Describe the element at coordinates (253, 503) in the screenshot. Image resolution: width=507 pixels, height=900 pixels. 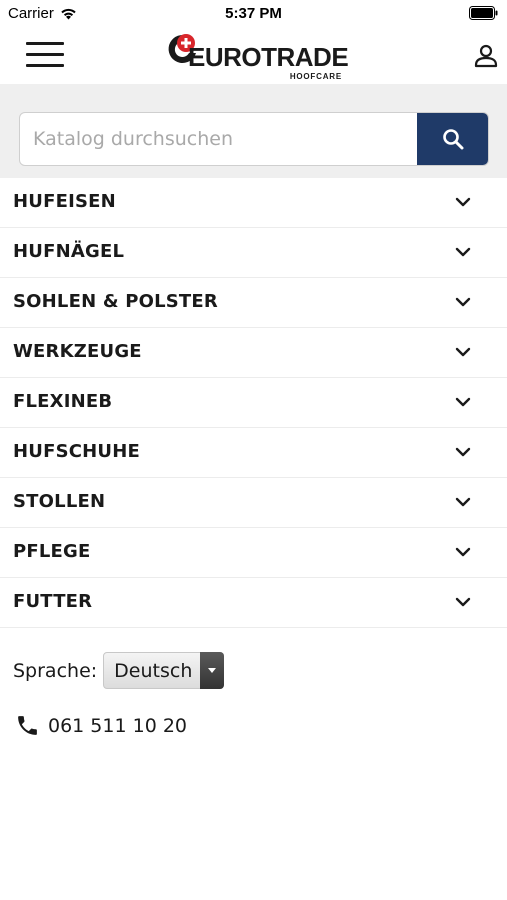
I see `category-item-stollen: STOLLEN` at that location.